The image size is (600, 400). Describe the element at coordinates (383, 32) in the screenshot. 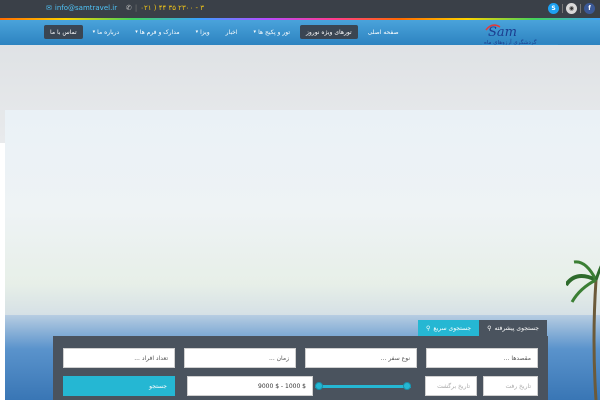

I see `nav-item-home: صفحه اصلی` at that location.